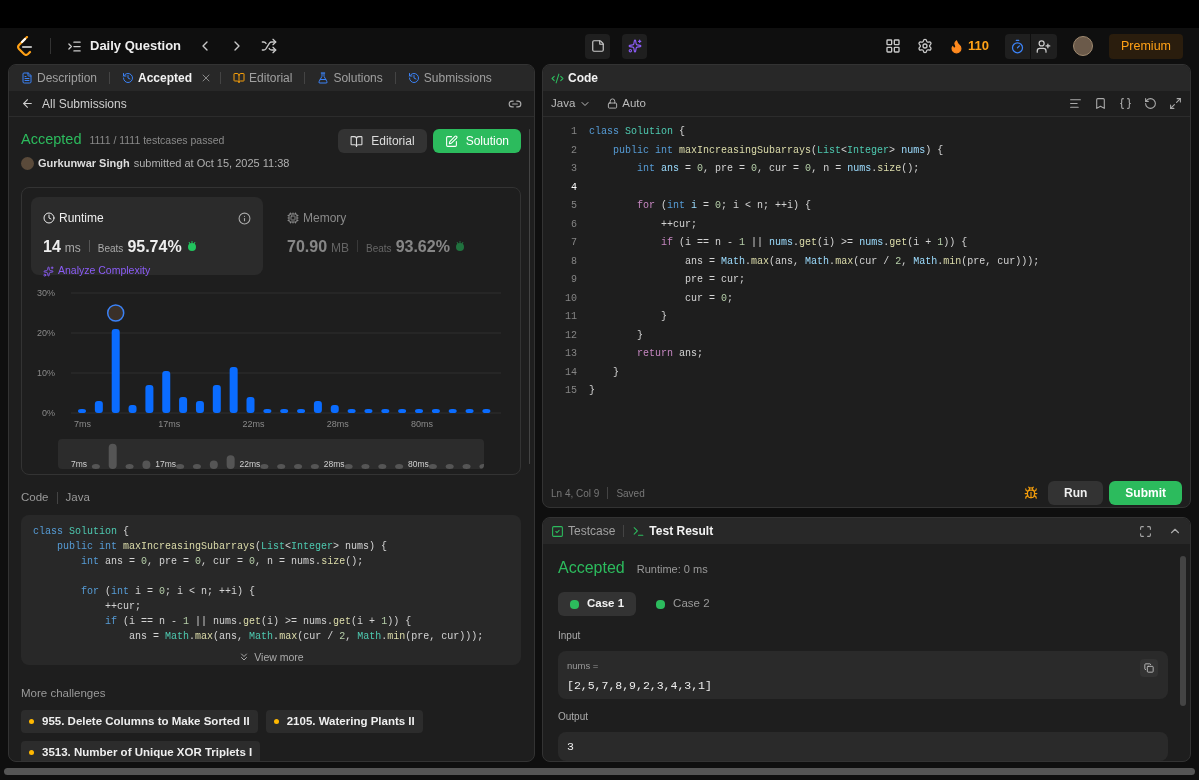 This screenshot has height=780, width=1199. I want to click on all-submissions-link: All Submissions, so click(74, 103).